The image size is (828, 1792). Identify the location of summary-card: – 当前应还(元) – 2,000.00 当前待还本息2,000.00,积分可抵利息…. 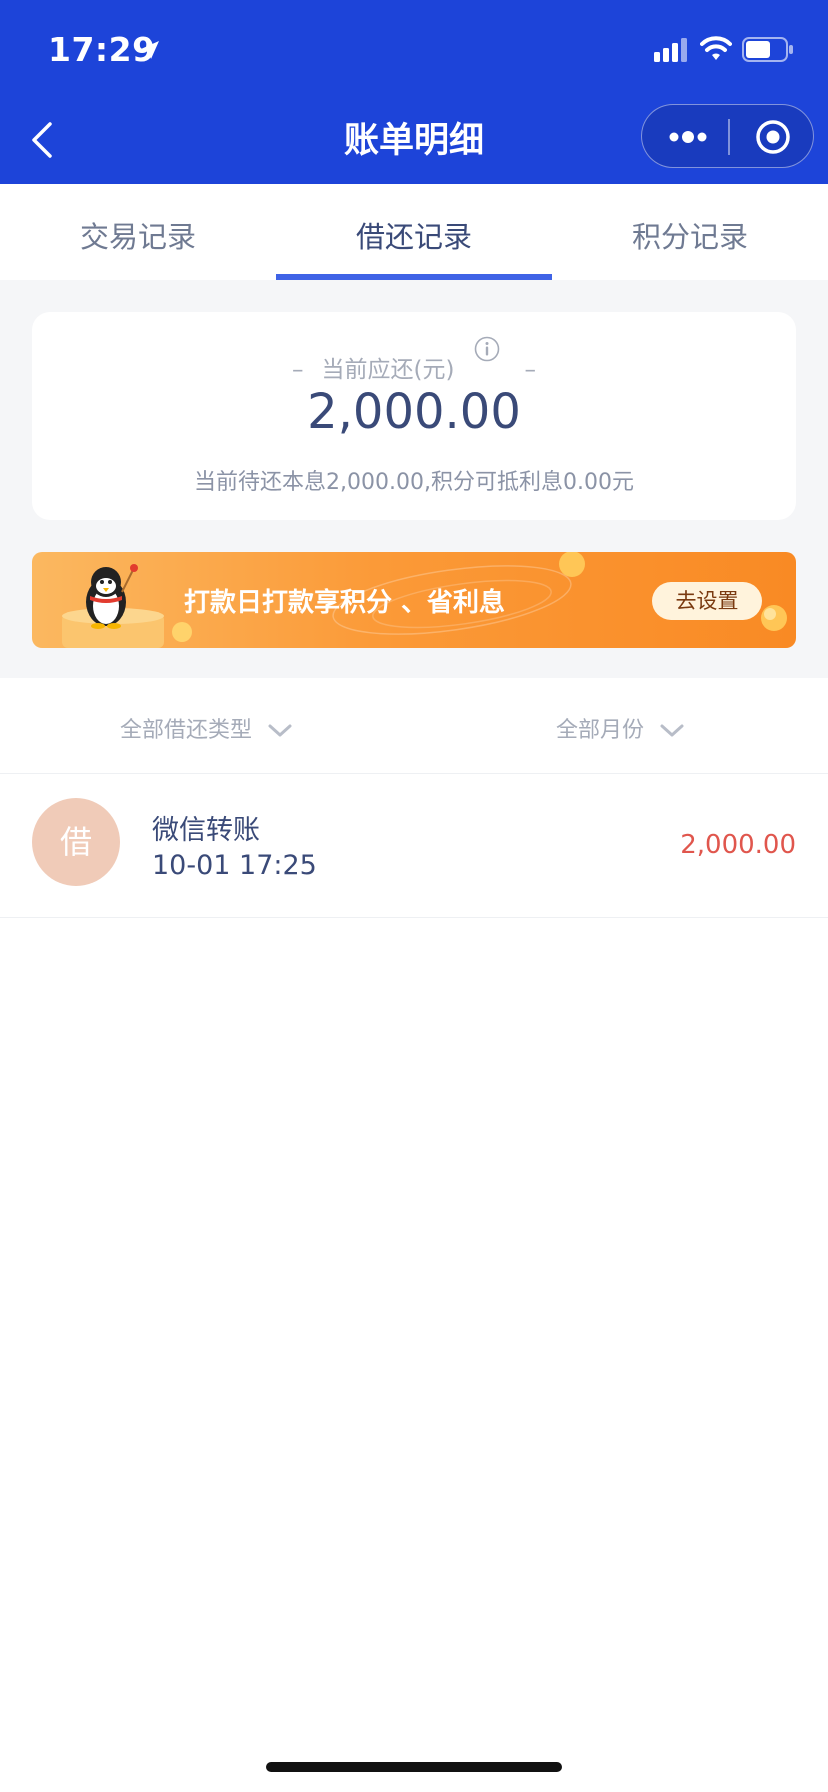
(414, 416).